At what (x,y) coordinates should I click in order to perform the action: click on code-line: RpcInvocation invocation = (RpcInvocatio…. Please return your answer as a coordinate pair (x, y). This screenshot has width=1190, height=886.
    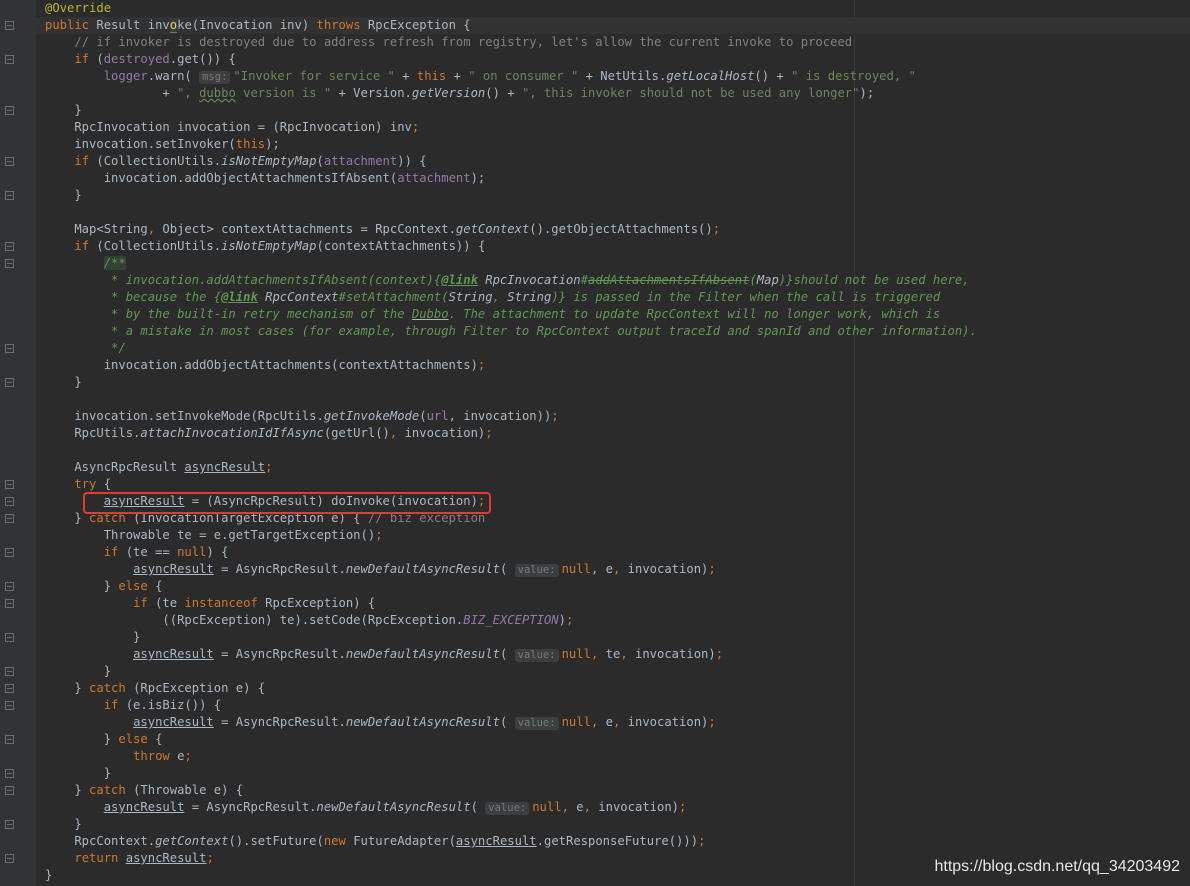
    Looking at the image, I should click on (232, 127).